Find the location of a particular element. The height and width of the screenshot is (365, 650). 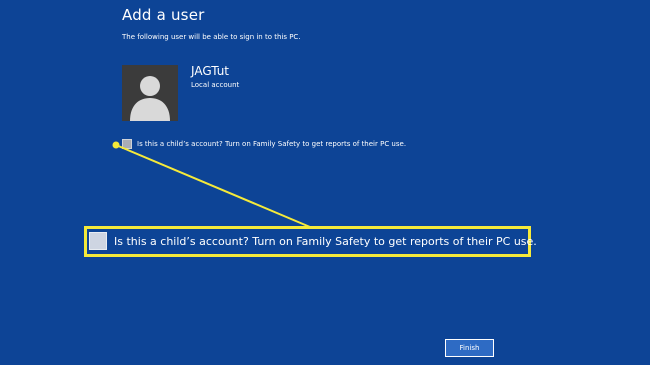

child-account-checkbox is located at coordinates (127, 144).